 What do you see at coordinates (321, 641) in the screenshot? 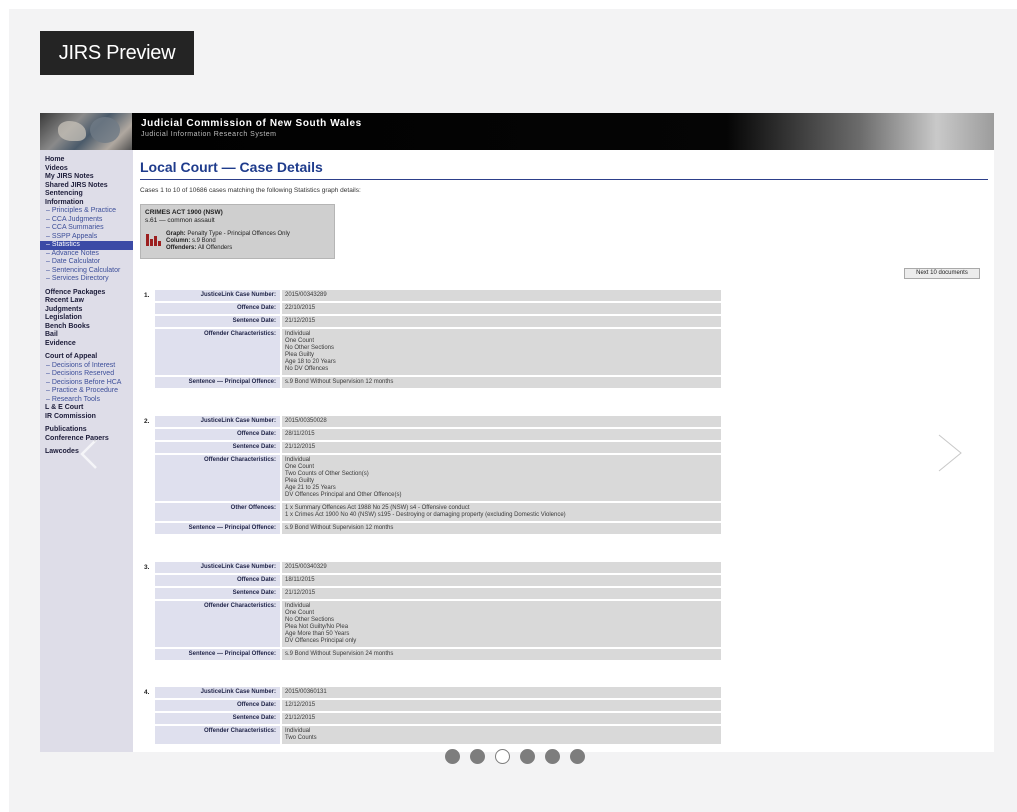
I see `case-field-line: DV Offences Principal only` at bounding box center [321, 641].